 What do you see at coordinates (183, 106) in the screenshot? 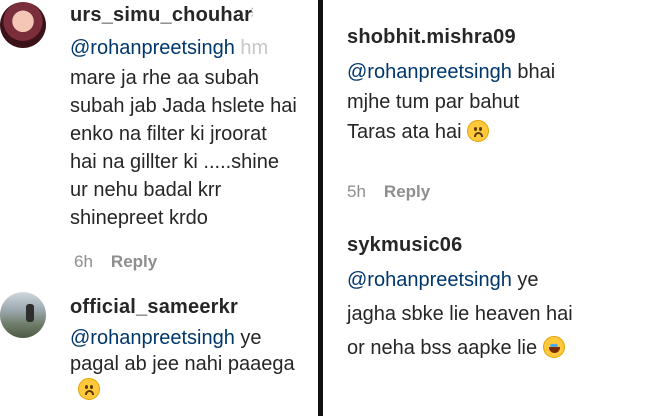
I see `comment-line: subah jab Jada hslete hai` at bounding box center [183, 106].